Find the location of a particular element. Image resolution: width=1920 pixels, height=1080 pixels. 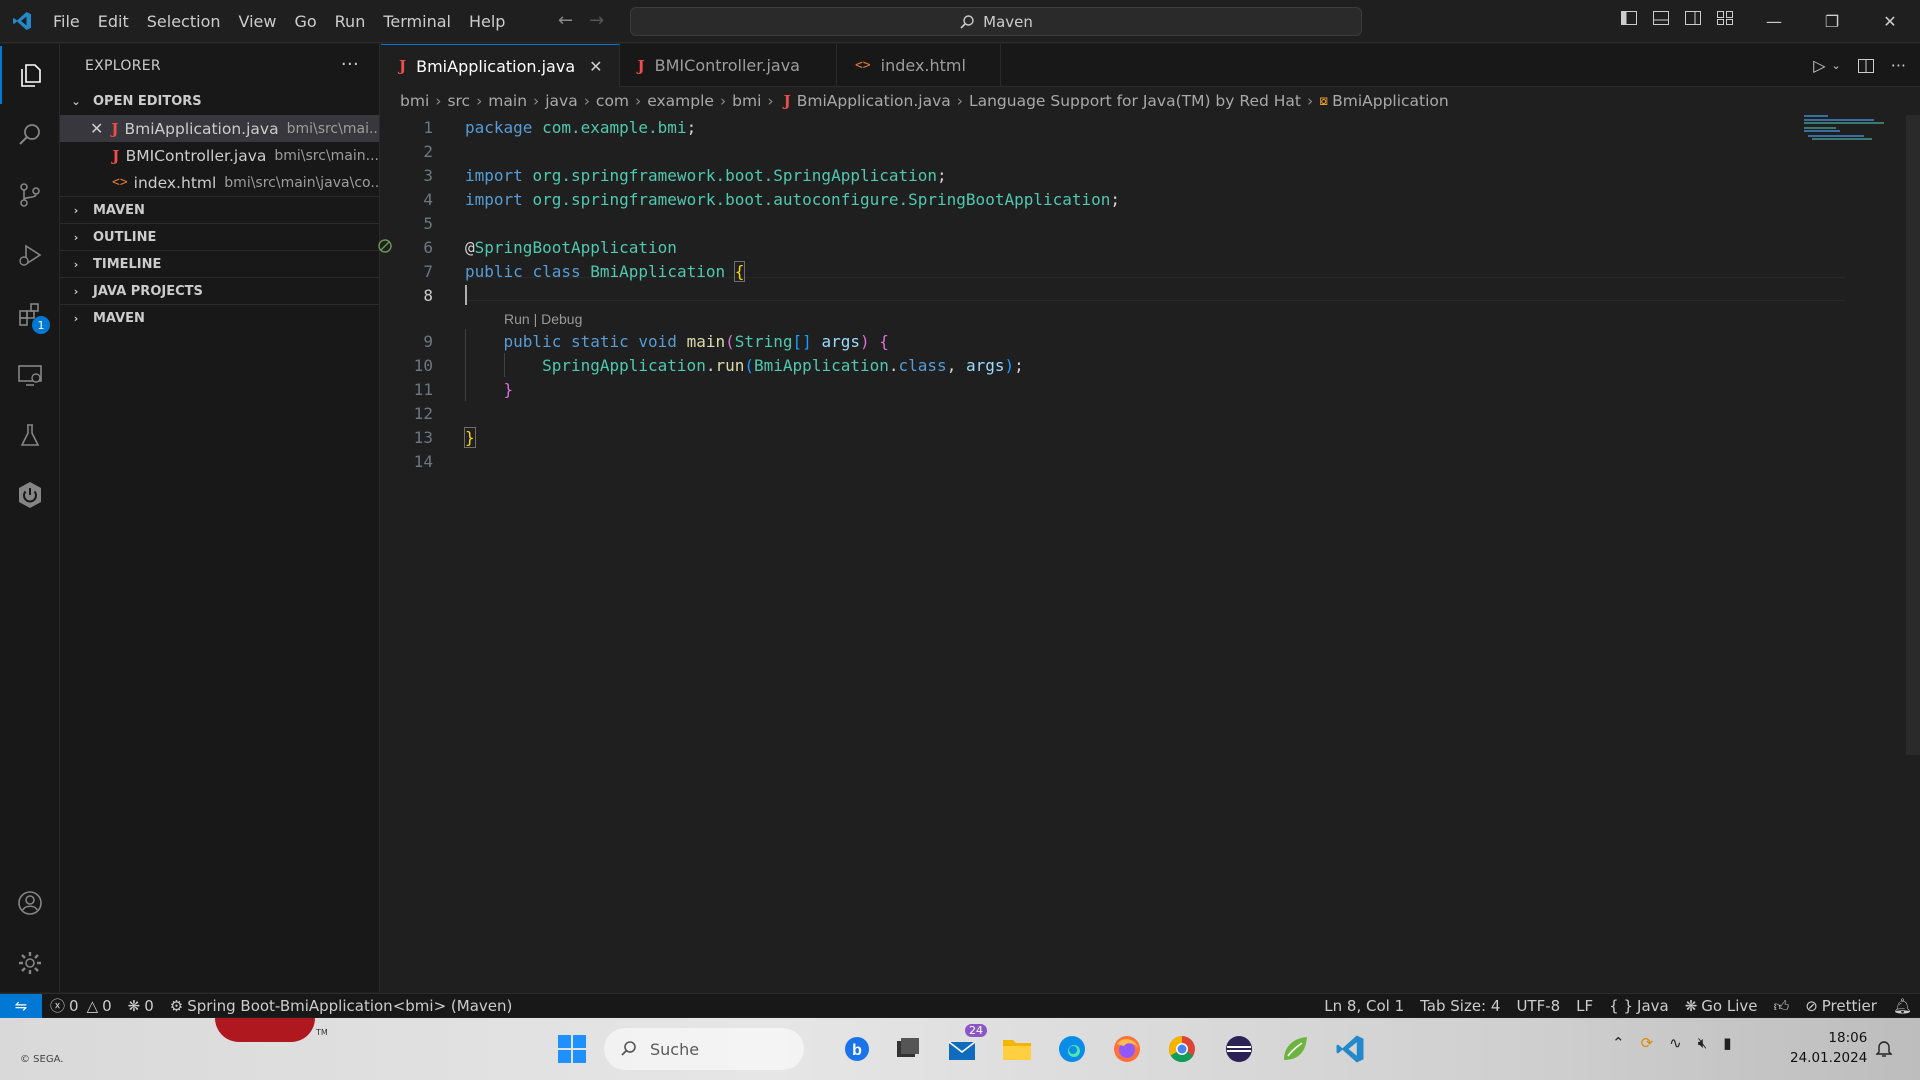

section-outline: › OUTLINE is located at coordinates (219, 236).